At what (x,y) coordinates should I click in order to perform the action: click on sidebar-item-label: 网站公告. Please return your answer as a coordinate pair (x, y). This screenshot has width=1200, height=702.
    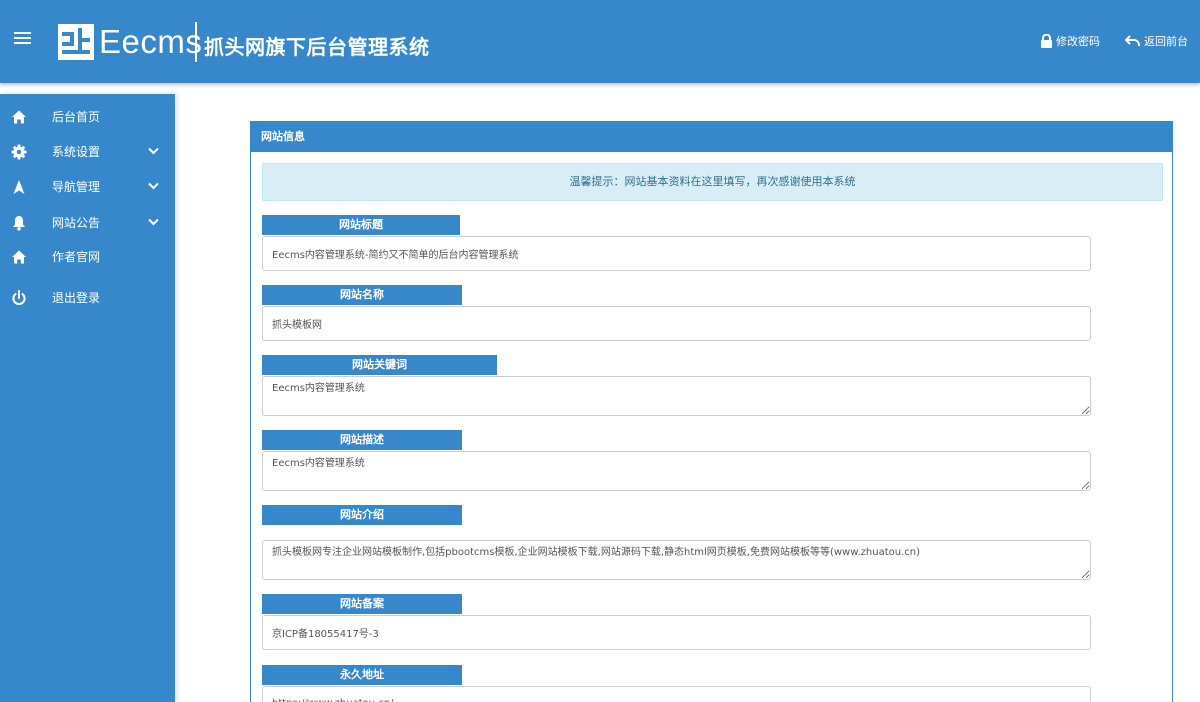
    Looking at the image, I should click on (76, 223).